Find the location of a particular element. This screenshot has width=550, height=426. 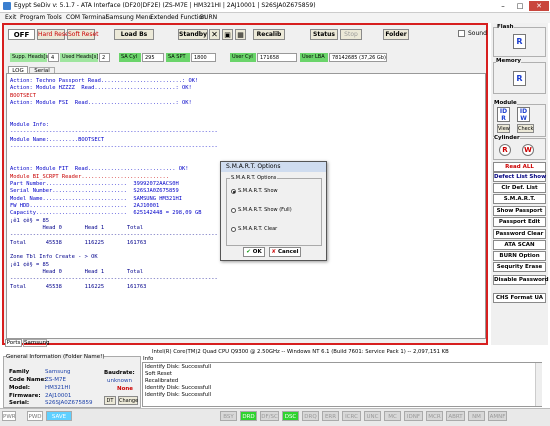

passport-edit-button: Passport Edit is located at coordinates (519, 222).